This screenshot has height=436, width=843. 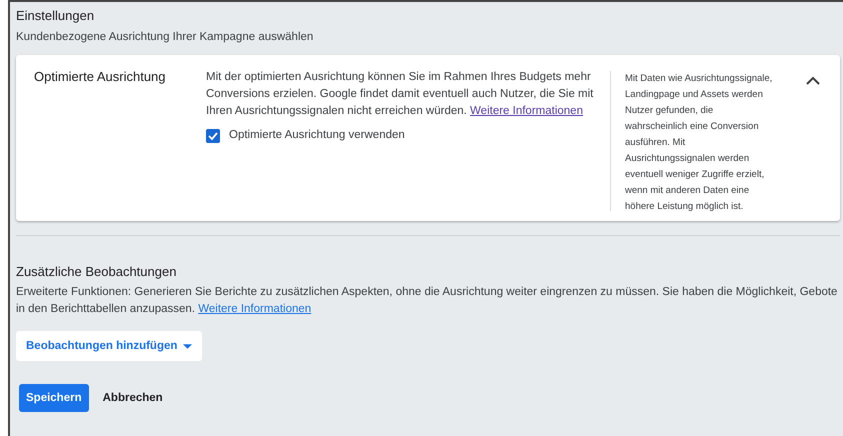 What do you see at coordinates (813, 80) in the screenshot?
I see `chevron-up-icon` at bounding box center [813, 80].